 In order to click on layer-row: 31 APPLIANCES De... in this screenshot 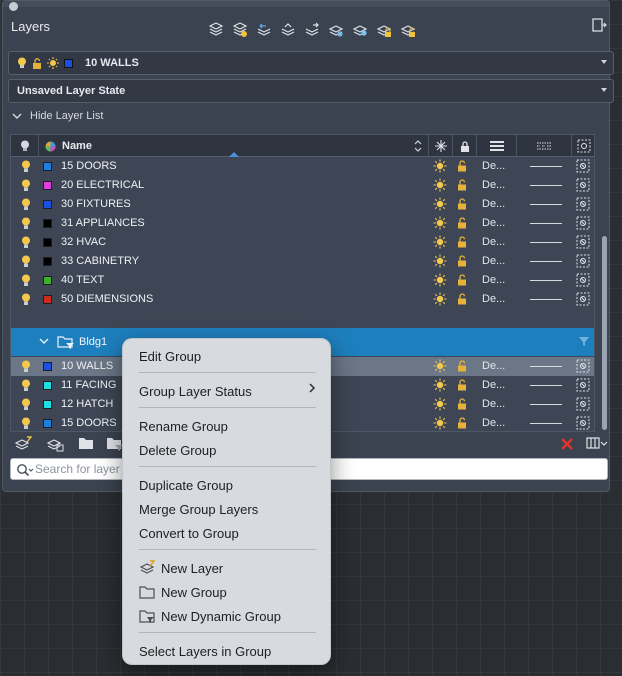, I will do `click(302, 223)`.